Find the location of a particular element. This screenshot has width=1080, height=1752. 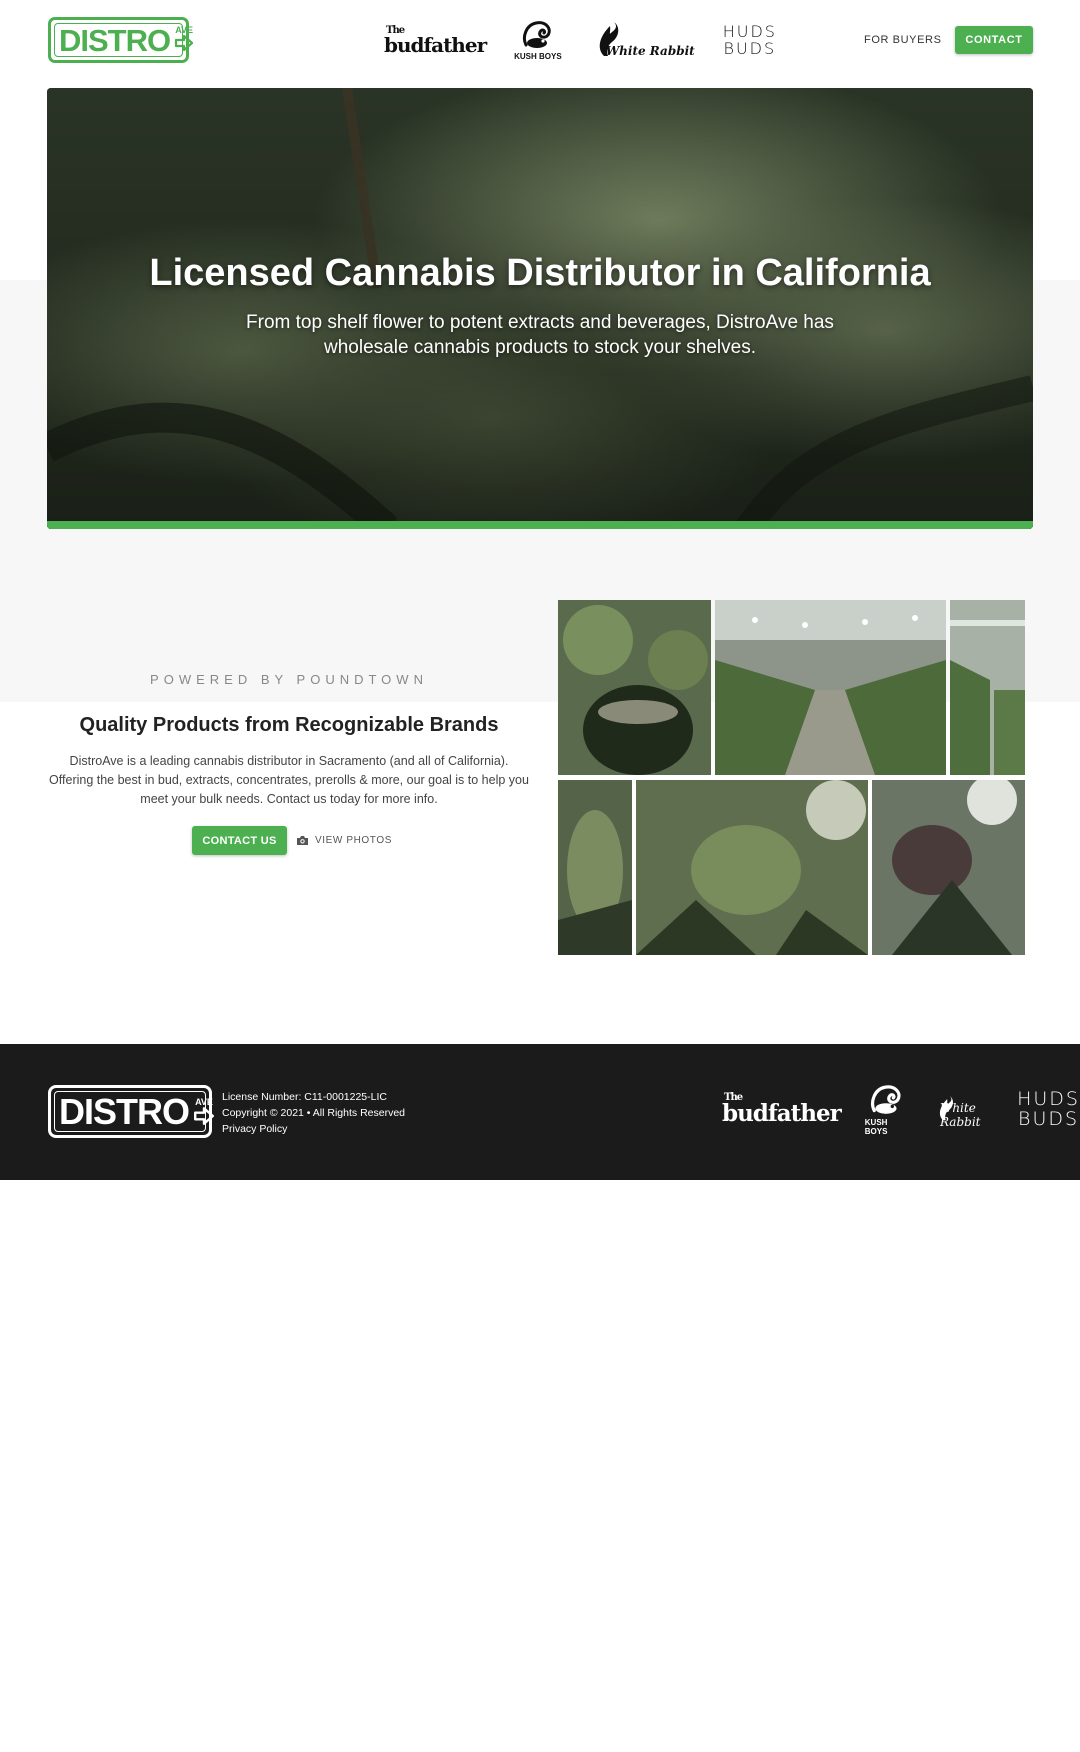

view-photos-link: VIEW PHOTOS is located at coordinates (344, 840).